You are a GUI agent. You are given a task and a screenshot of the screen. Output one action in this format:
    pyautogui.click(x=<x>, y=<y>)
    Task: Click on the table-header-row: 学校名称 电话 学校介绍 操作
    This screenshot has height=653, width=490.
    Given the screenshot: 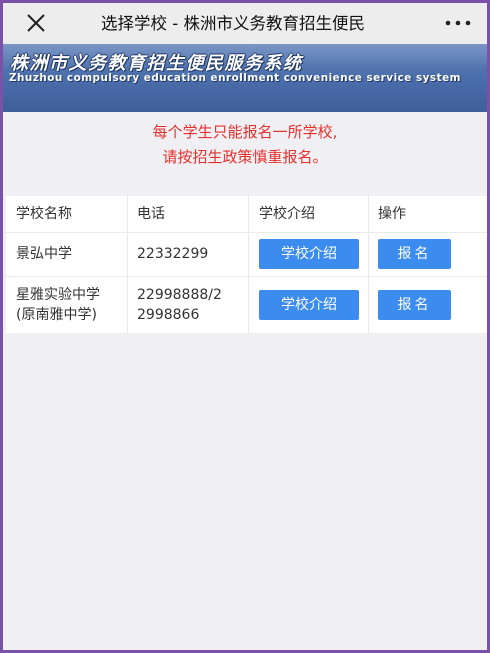 What is the action you would take?
    pyautogui.click(x=246, y=214)
    